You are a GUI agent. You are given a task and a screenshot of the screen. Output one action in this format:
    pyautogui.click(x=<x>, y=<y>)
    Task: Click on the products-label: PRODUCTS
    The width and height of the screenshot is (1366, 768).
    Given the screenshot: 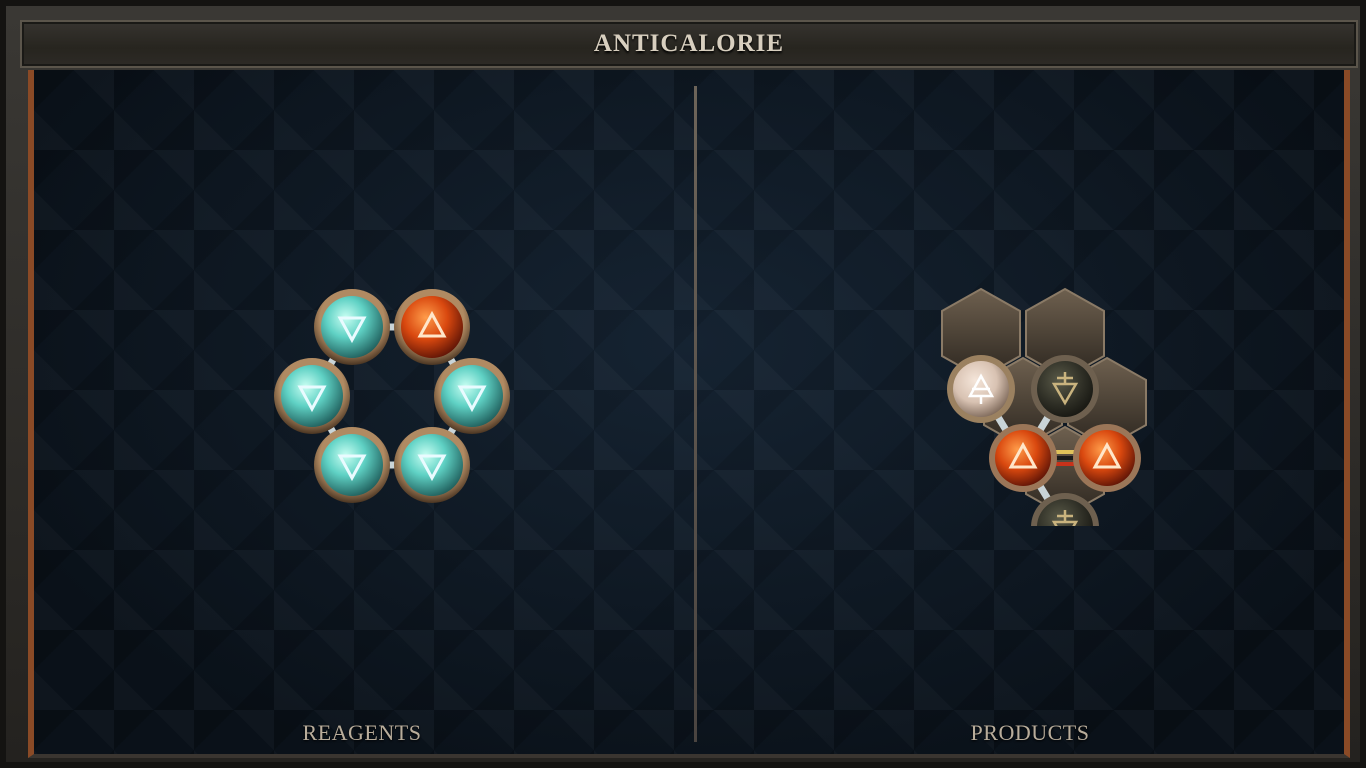 What is the action you would take?
    pyautogui.click(x=1030, y=732)
    